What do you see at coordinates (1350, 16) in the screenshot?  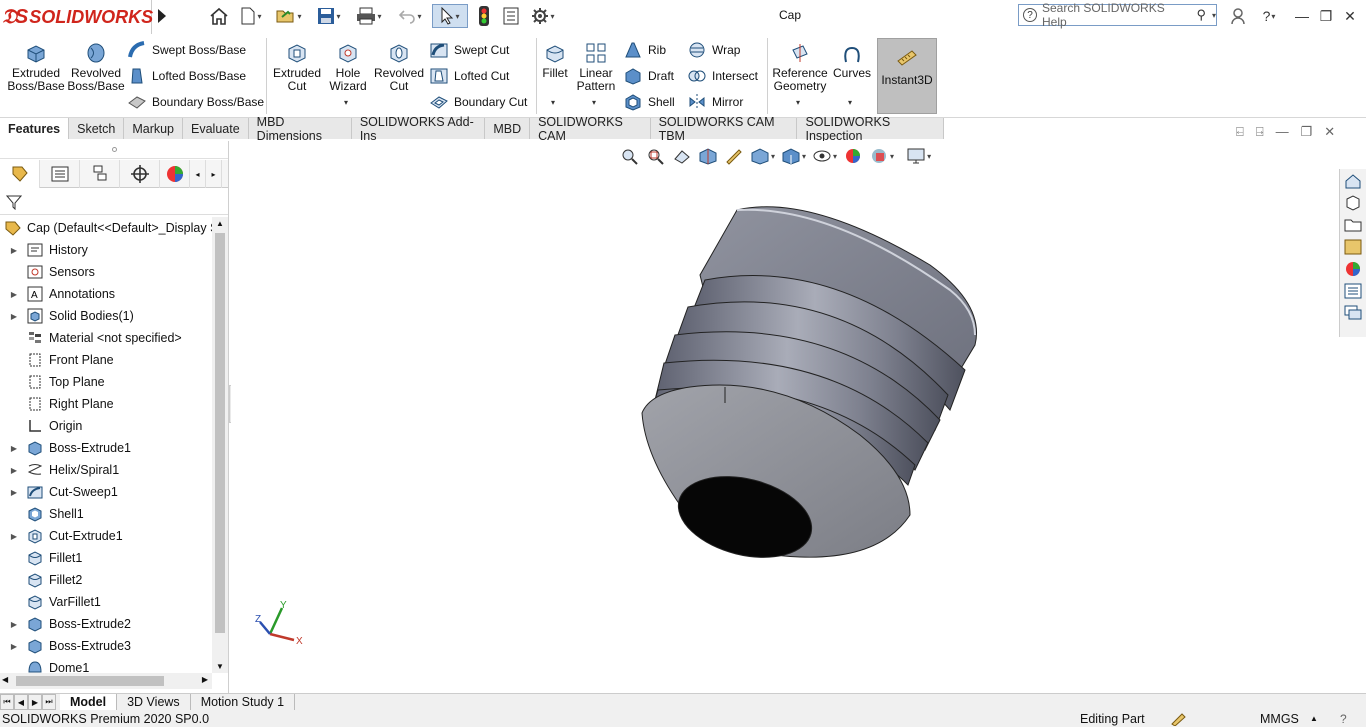 I see `close-icon: ✕` at bounding box center [1350, 16].